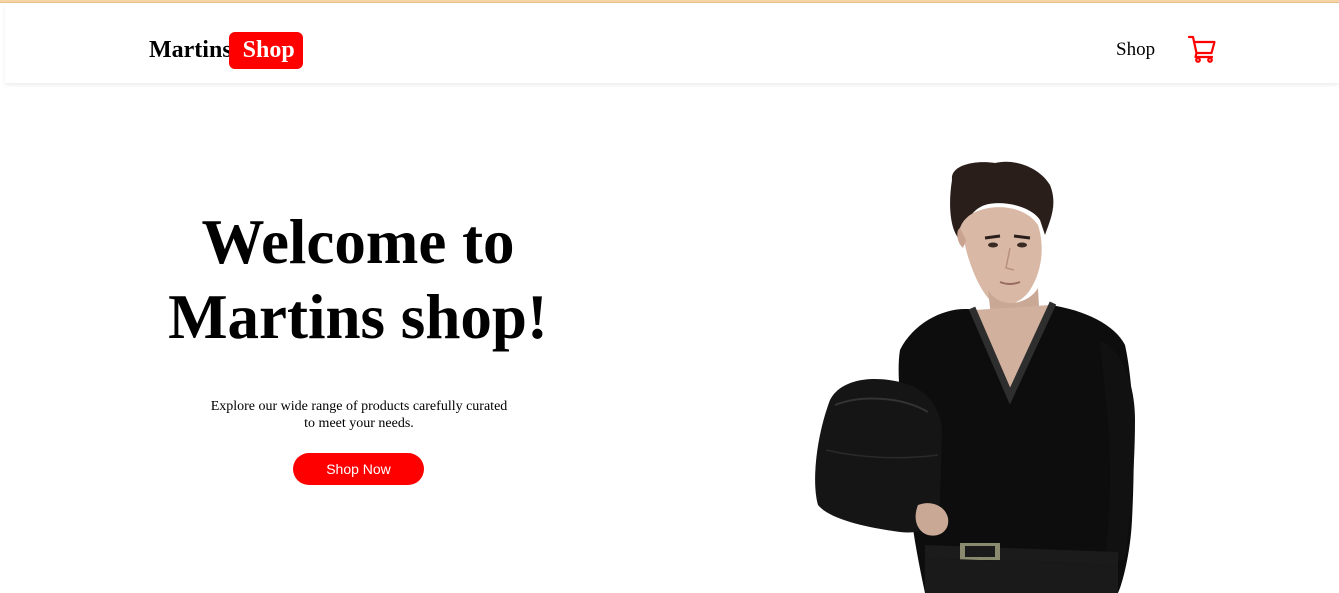 Image resolution: width=1339 pixels, height=593 pixels. Describe the element at coordinates (358, 242) in the screenshot. I see `hero-title-line-1: Welcome to` at that location.